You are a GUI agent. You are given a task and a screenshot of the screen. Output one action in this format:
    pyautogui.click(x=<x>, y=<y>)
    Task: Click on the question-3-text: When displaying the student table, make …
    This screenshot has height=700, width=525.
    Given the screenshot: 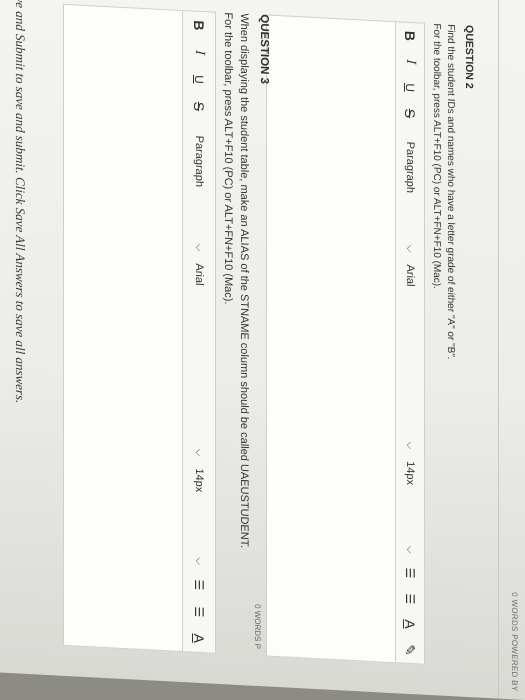 What is the action you would take?
    pyautogui.click(x=244, y=280)
    